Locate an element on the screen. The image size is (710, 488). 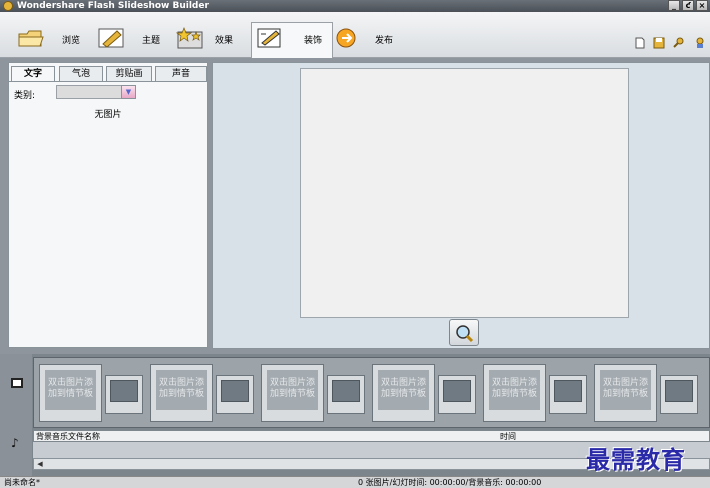
music-note-icon: ♪ is located at coordinates (15, 443).